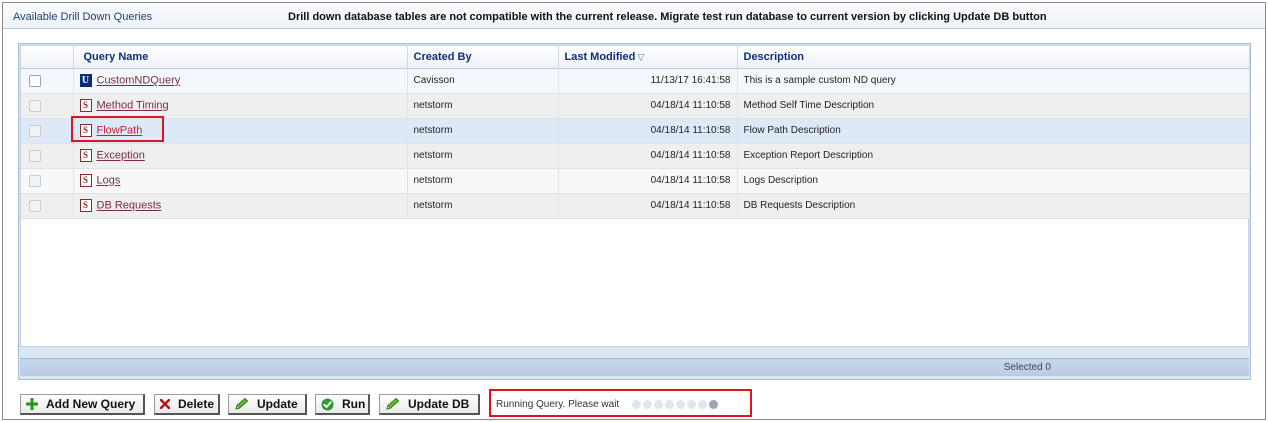  What do you see at coordinates (993, 81) in the screenshot?
I see `description-cell: This is a sample custom ND query` at bounding box center [993, 81].